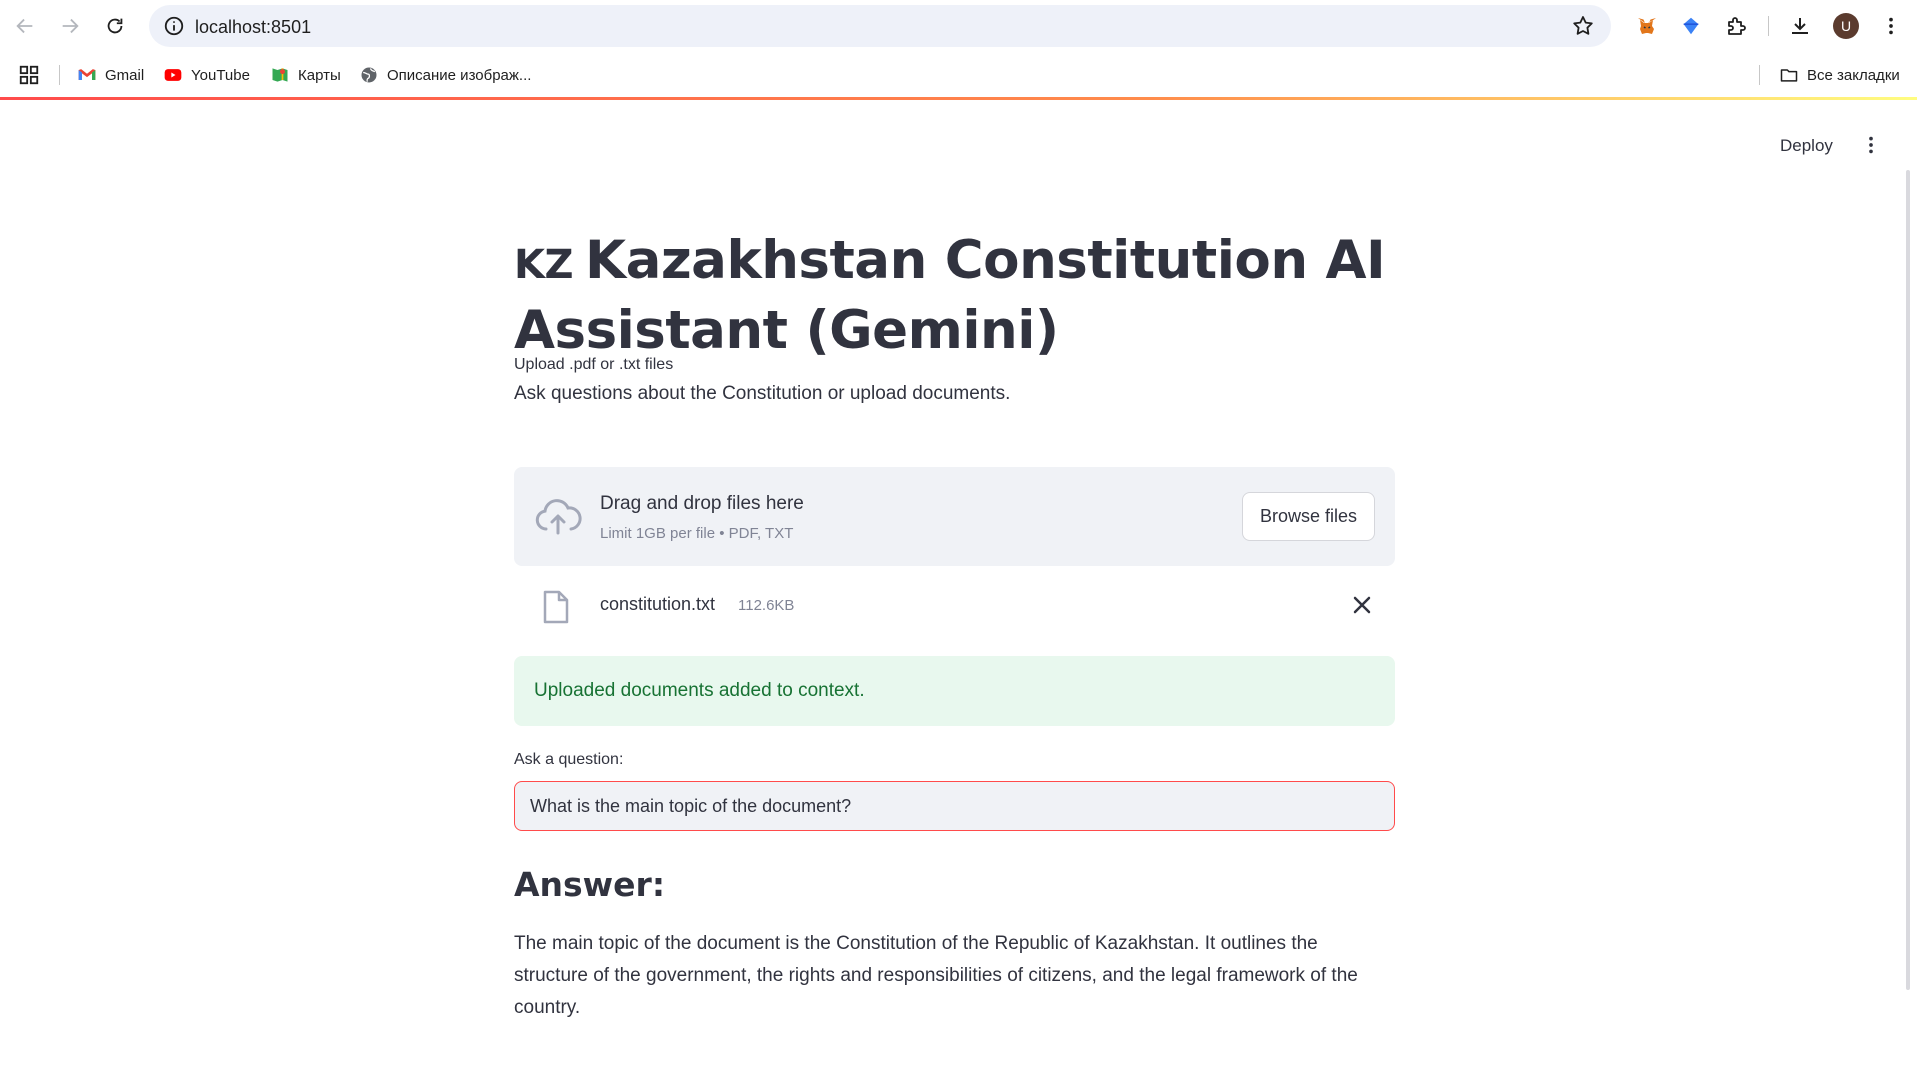 The height and width of the screenshot is (1081, 1917). Describe the element at coordinates (954, 605) in the screenshot. I see `uploaded-file-row: constitution.txt 112.6KB` at that location.